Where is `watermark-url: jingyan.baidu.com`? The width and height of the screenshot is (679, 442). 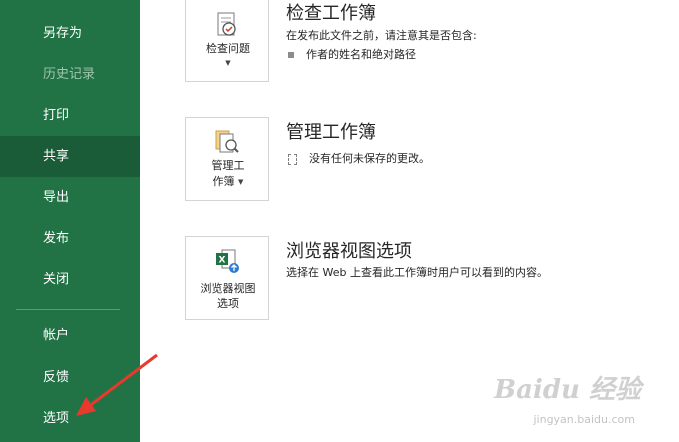
watermark-url: jingyan.baidu.com is located at coordinates (584, 419).